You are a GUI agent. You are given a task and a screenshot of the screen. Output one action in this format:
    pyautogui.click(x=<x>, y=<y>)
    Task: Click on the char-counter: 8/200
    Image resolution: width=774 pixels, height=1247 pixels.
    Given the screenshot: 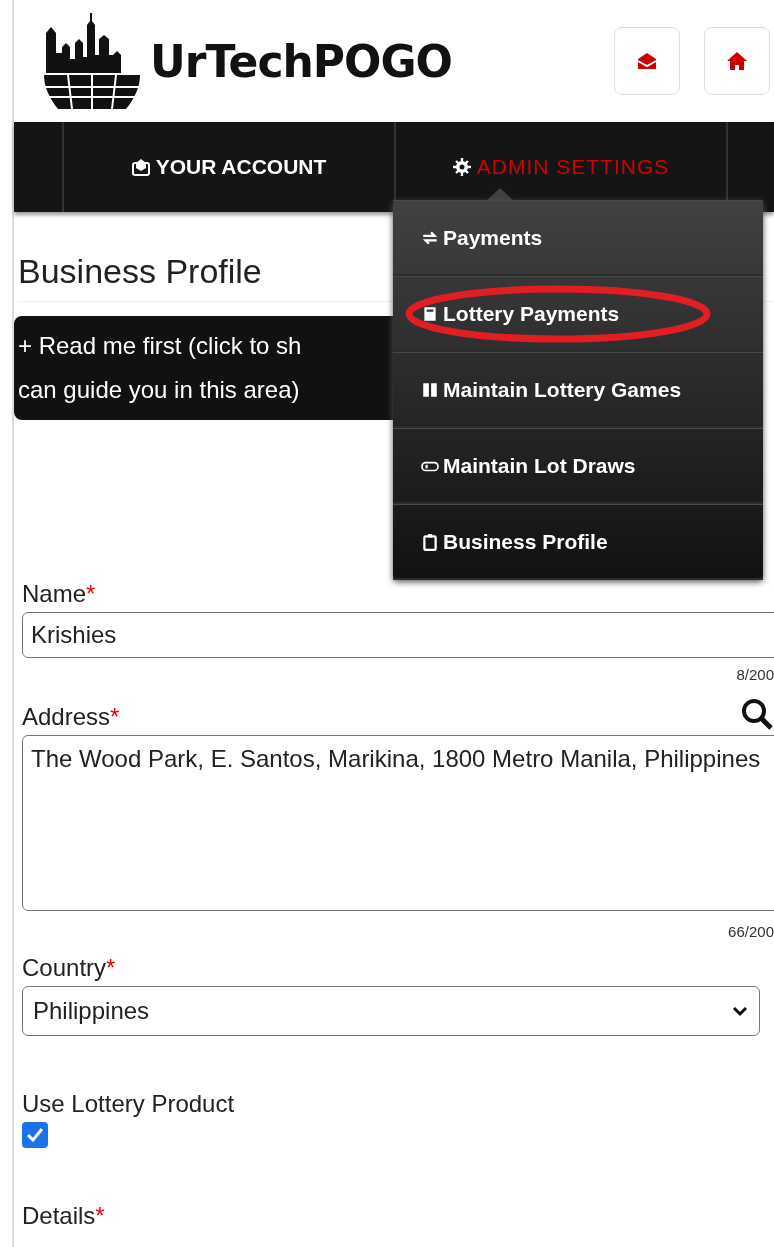 What is the action you would take?
    pyautogui.click(x=755, y=674)
    